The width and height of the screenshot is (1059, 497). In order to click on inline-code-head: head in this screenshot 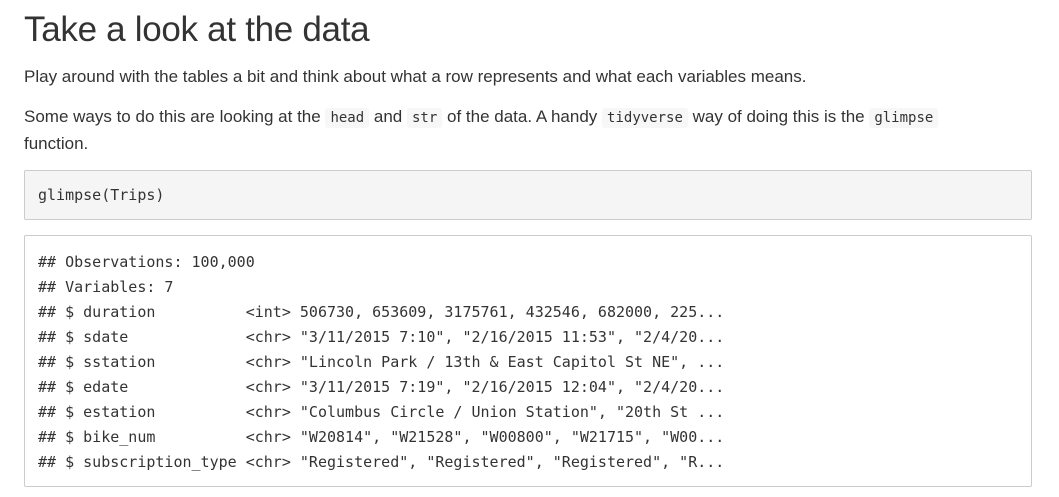, I will do `click(347, 118)`.